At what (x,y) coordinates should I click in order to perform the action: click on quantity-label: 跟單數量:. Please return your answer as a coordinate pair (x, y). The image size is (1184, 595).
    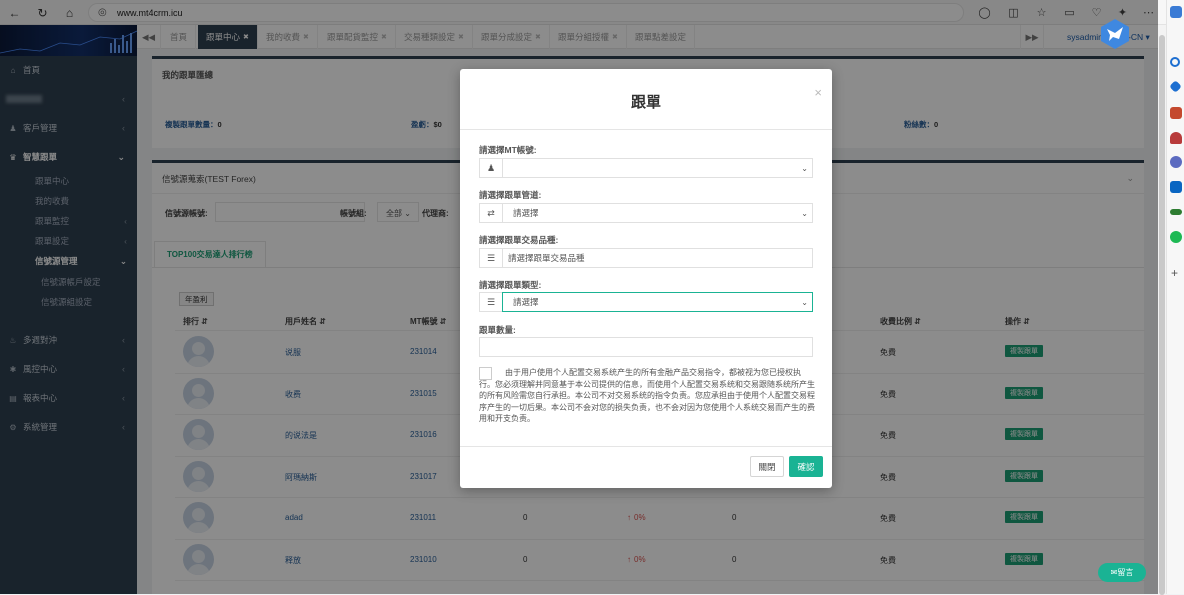
    Looking at the image, I should click on (497, 330).